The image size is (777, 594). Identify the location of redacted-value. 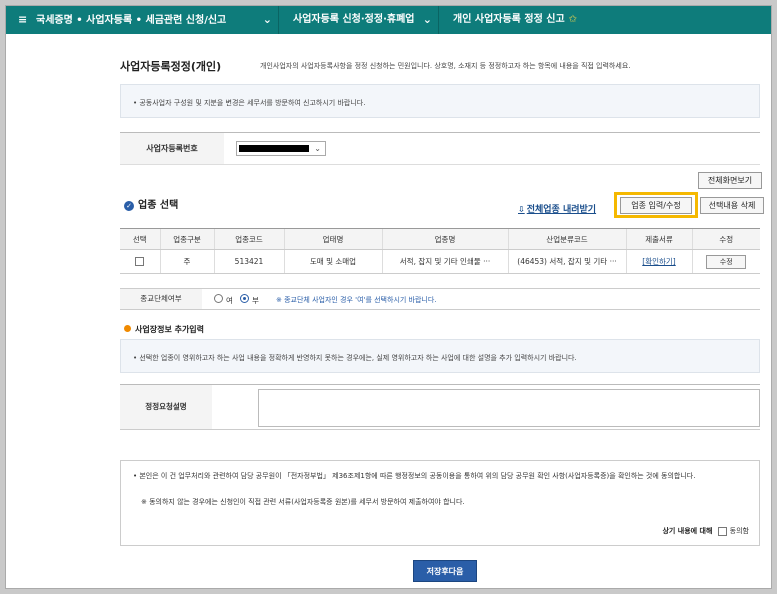
(274, 148).